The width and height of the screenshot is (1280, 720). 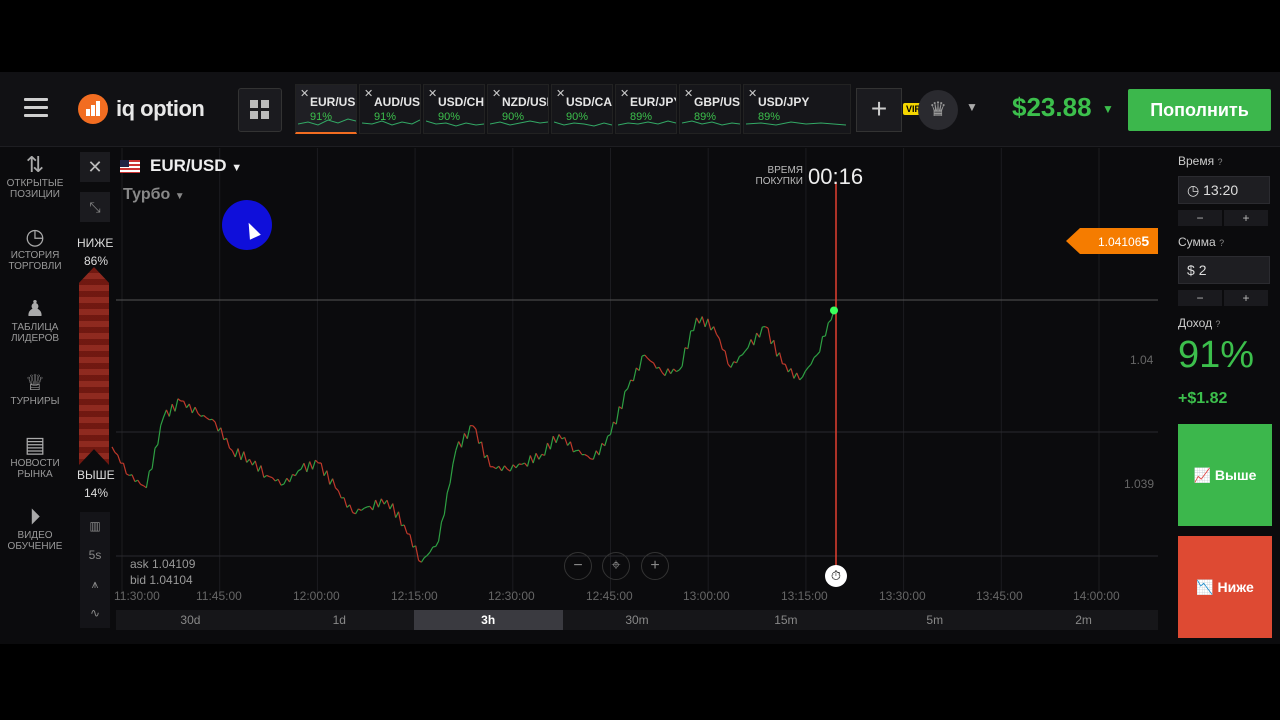 What do you see at coordinates (797, 109) in the screenshot?
I see `asset-tab: ✕ USD/JPY 89%` at bounding box center [797, 109].